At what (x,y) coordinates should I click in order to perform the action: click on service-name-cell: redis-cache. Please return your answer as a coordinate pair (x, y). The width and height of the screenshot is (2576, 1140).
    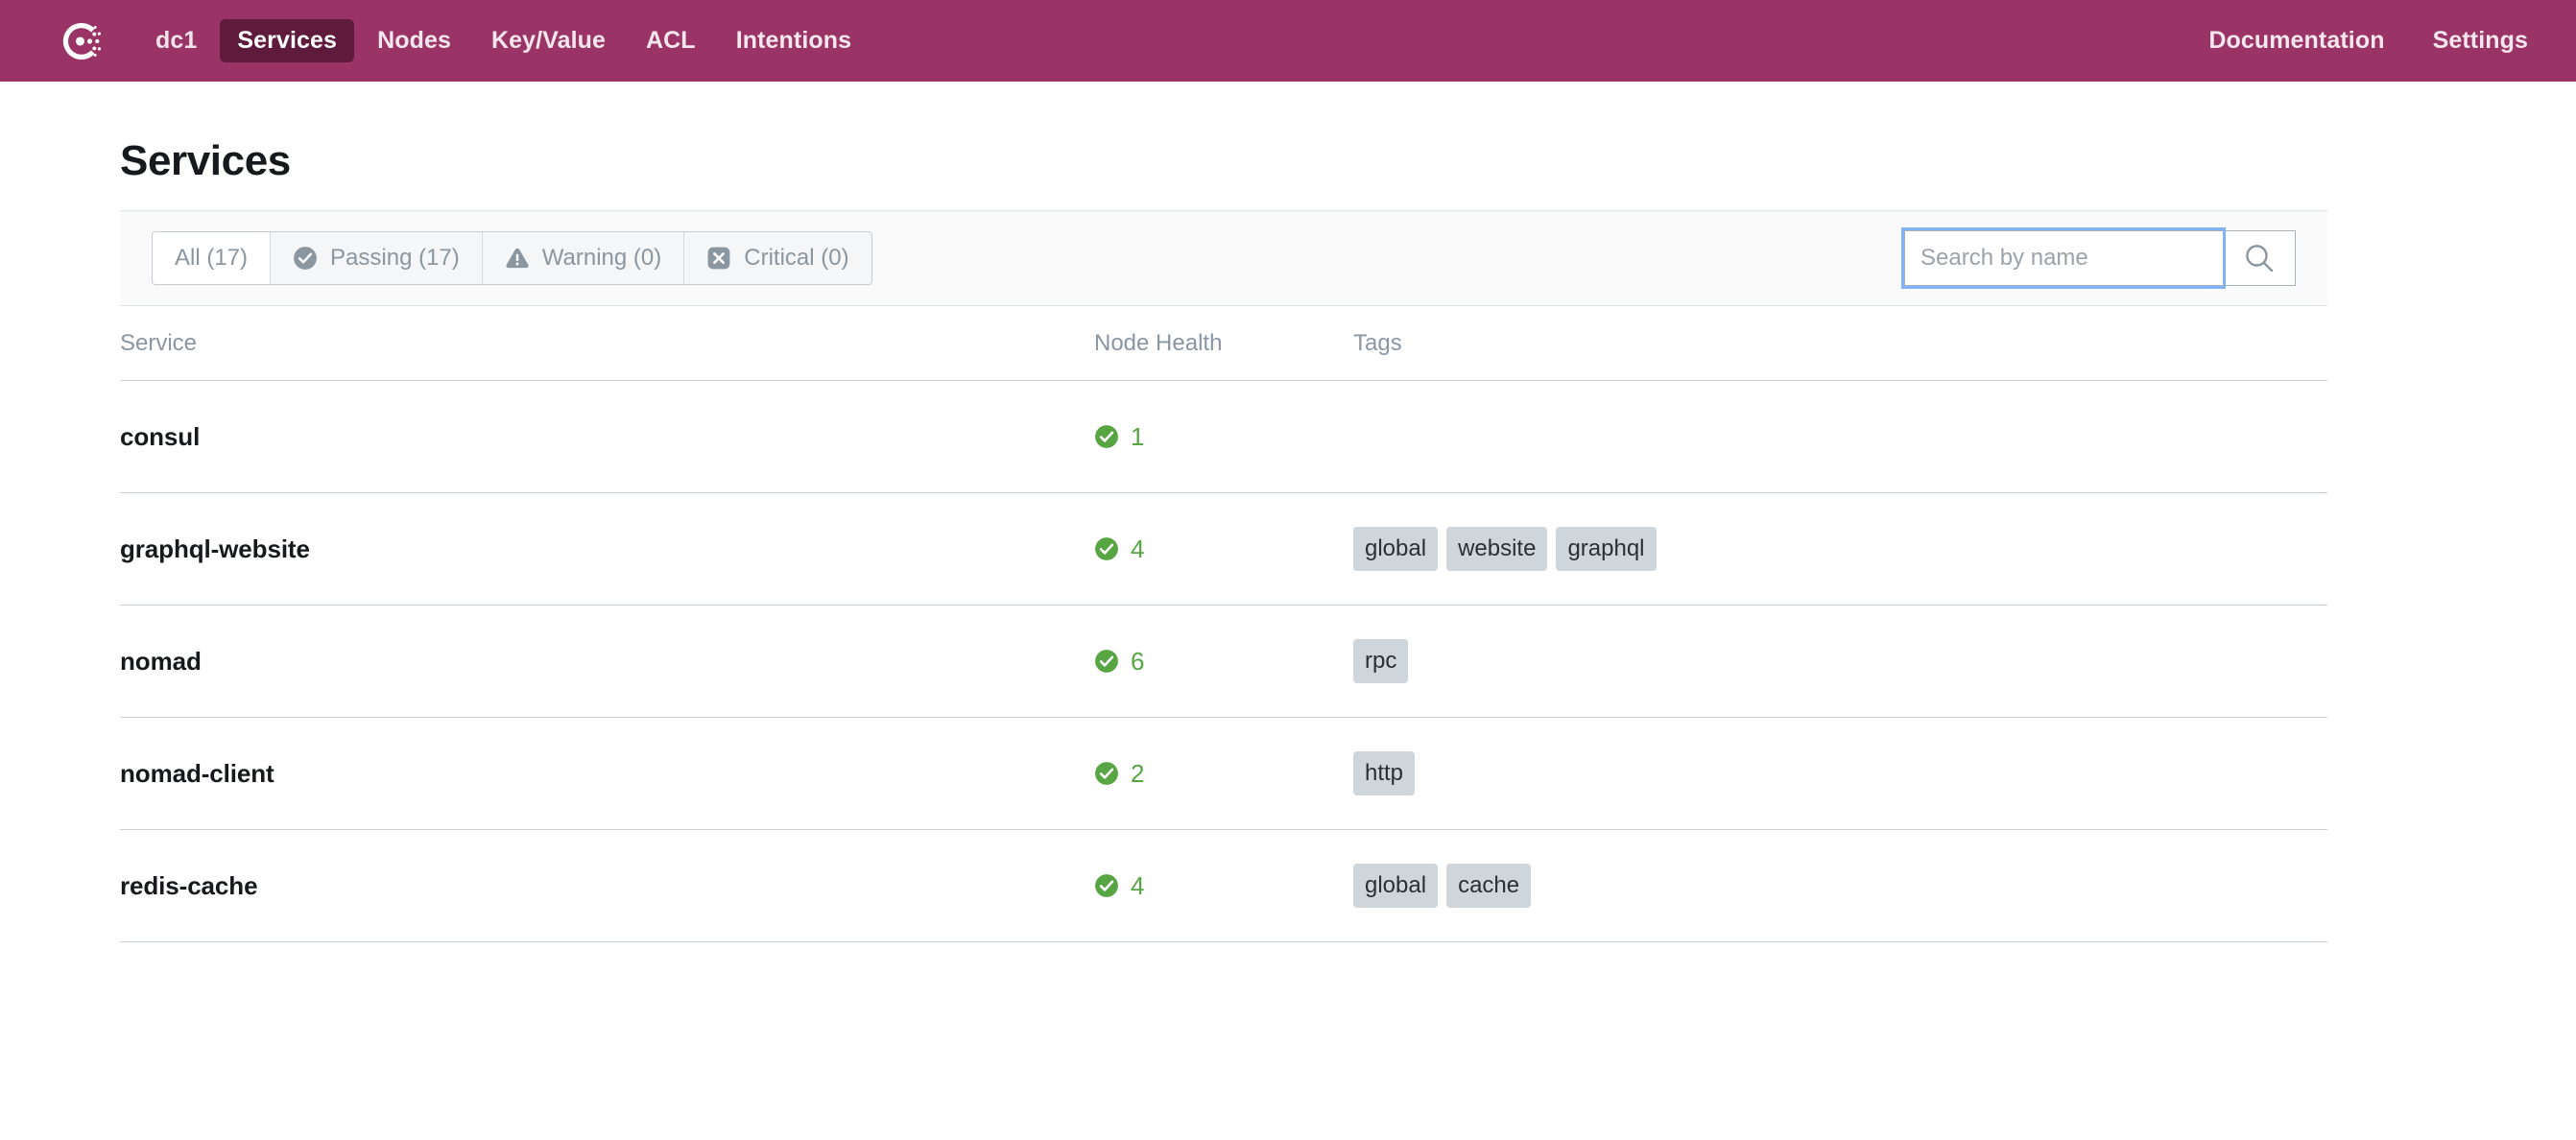
    Looking at the image, I should click on (607, 886).